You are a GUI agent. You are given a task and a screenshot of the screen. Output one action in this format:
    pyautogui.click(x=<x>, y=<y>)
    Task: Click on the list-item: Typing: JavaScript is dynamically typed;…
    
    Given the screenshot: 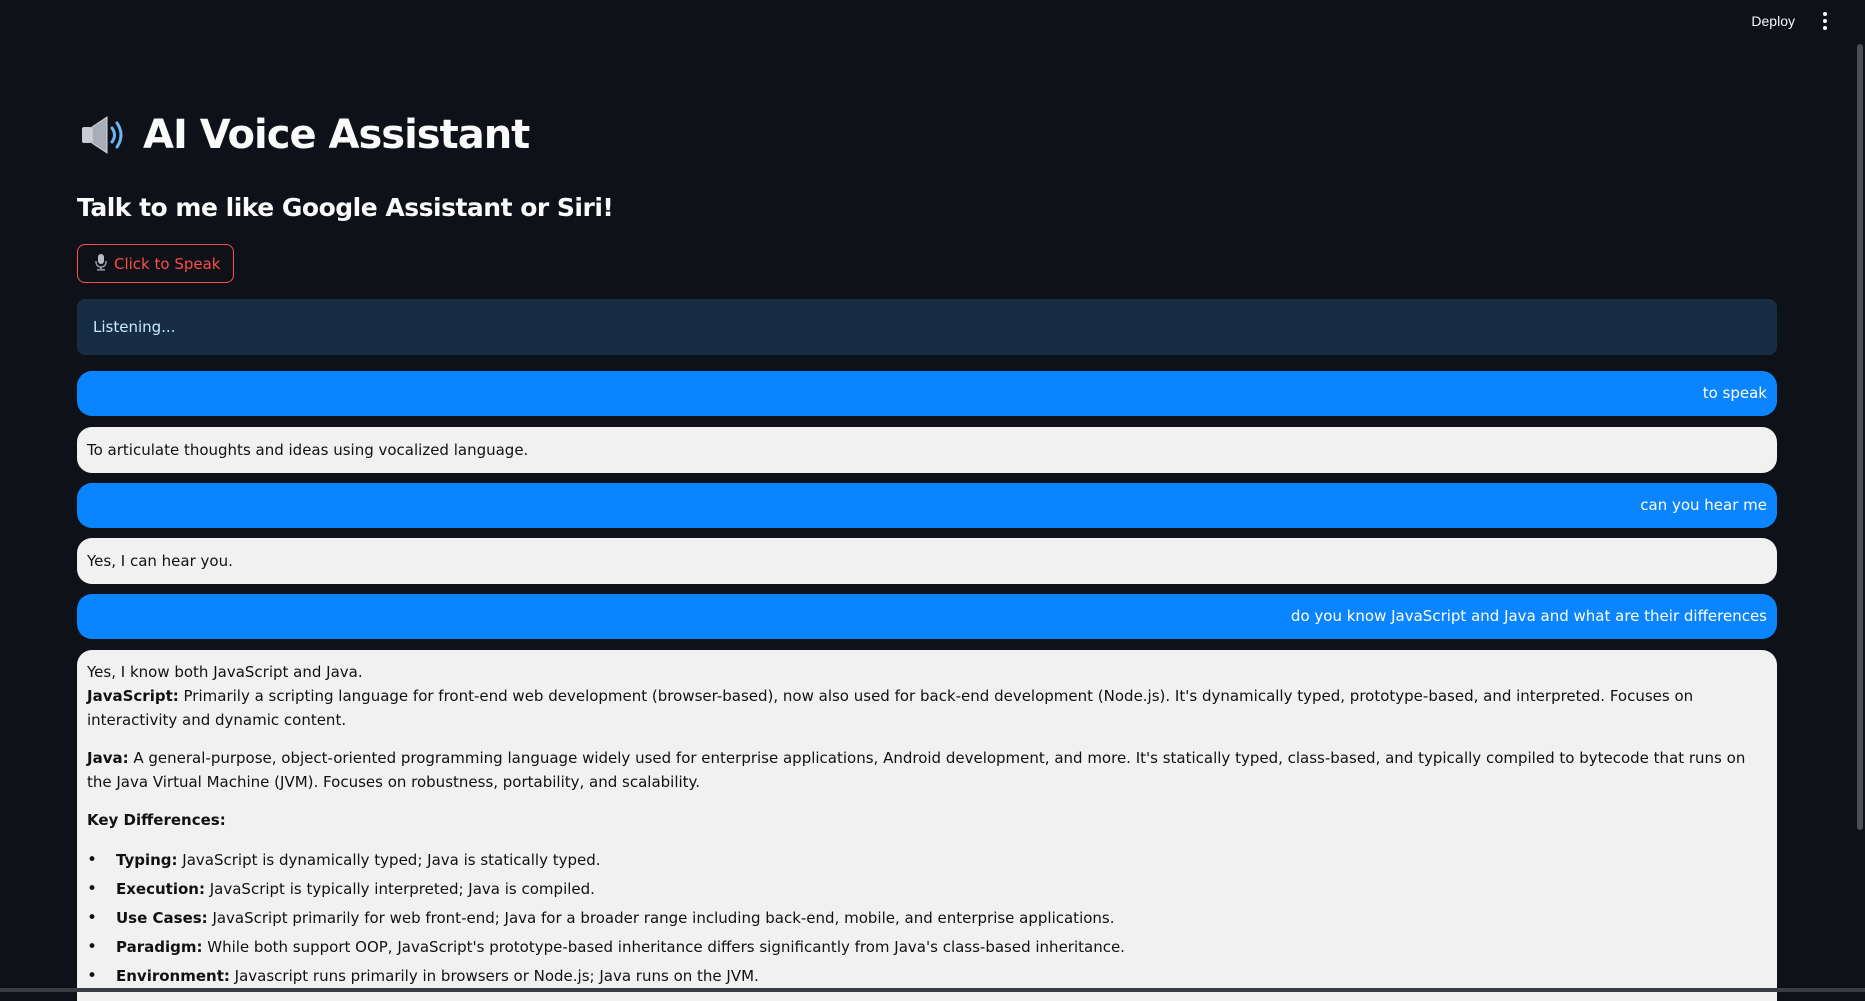 What is the action you would take?
    pyautogui.click(x=927, y=860)
    